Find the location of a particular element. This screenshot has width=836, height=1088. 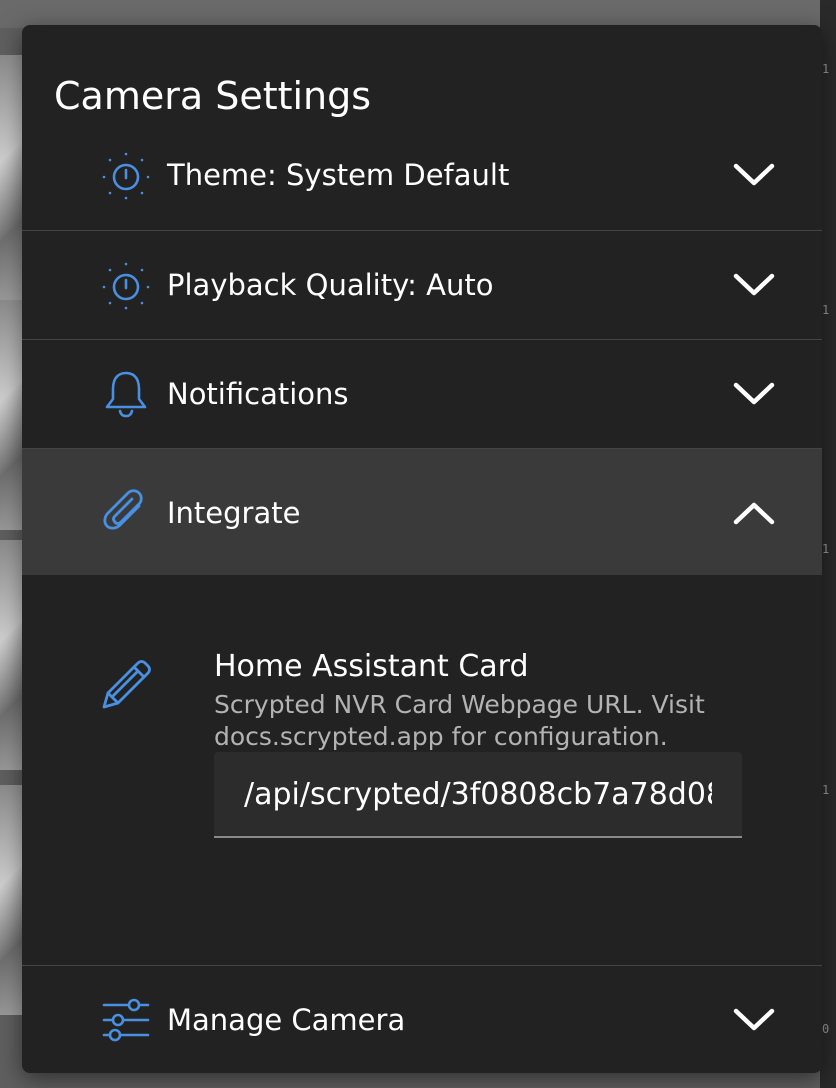

section-notifications: Notifications is located at coordinates (422, 393).